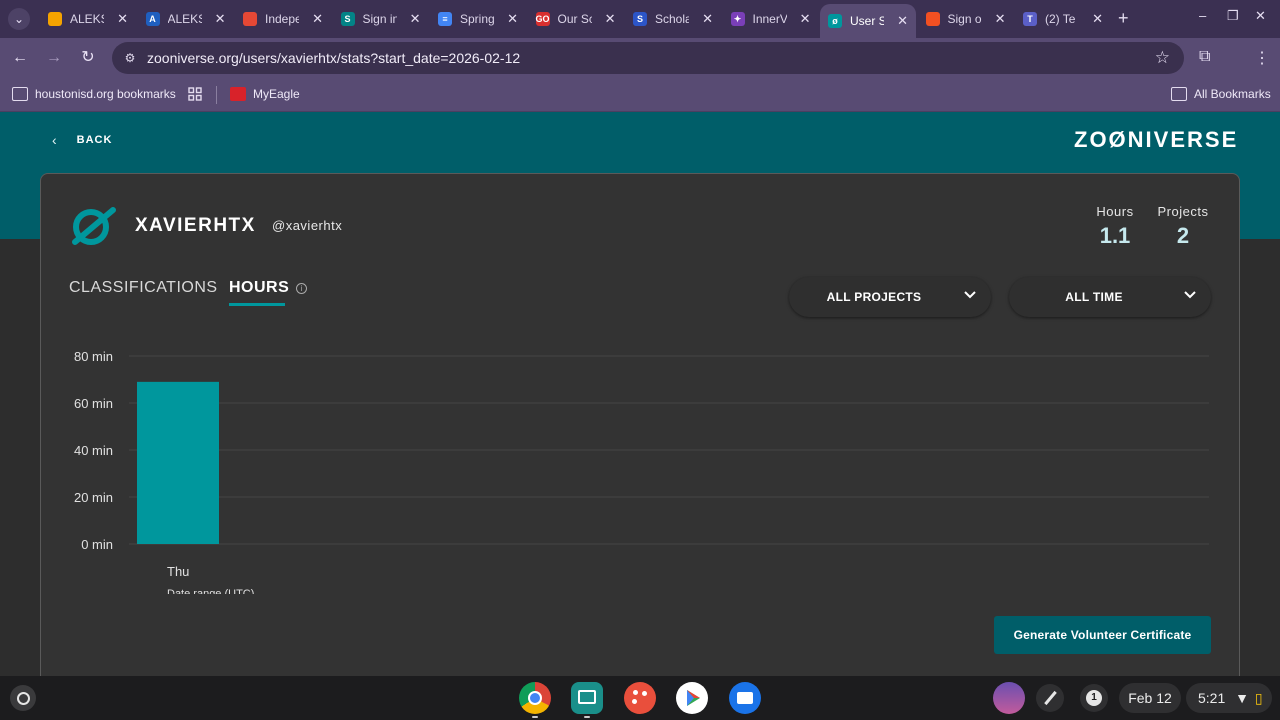  Describe the element at coordinates (23, 698) in the screenshot. I see `launcher-icon` at that location.